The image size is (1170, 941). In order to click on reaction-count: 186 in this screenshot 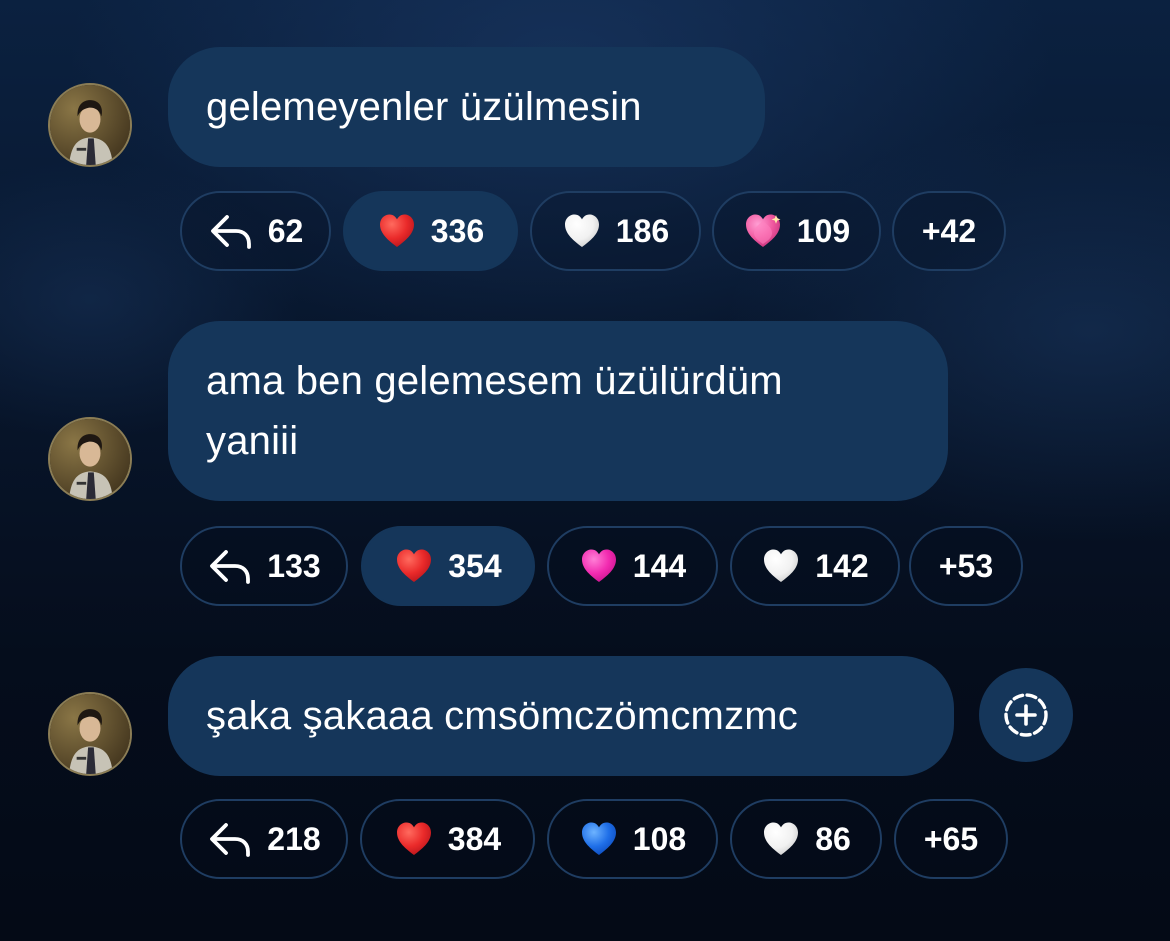, I will do `click(642, 230)`.